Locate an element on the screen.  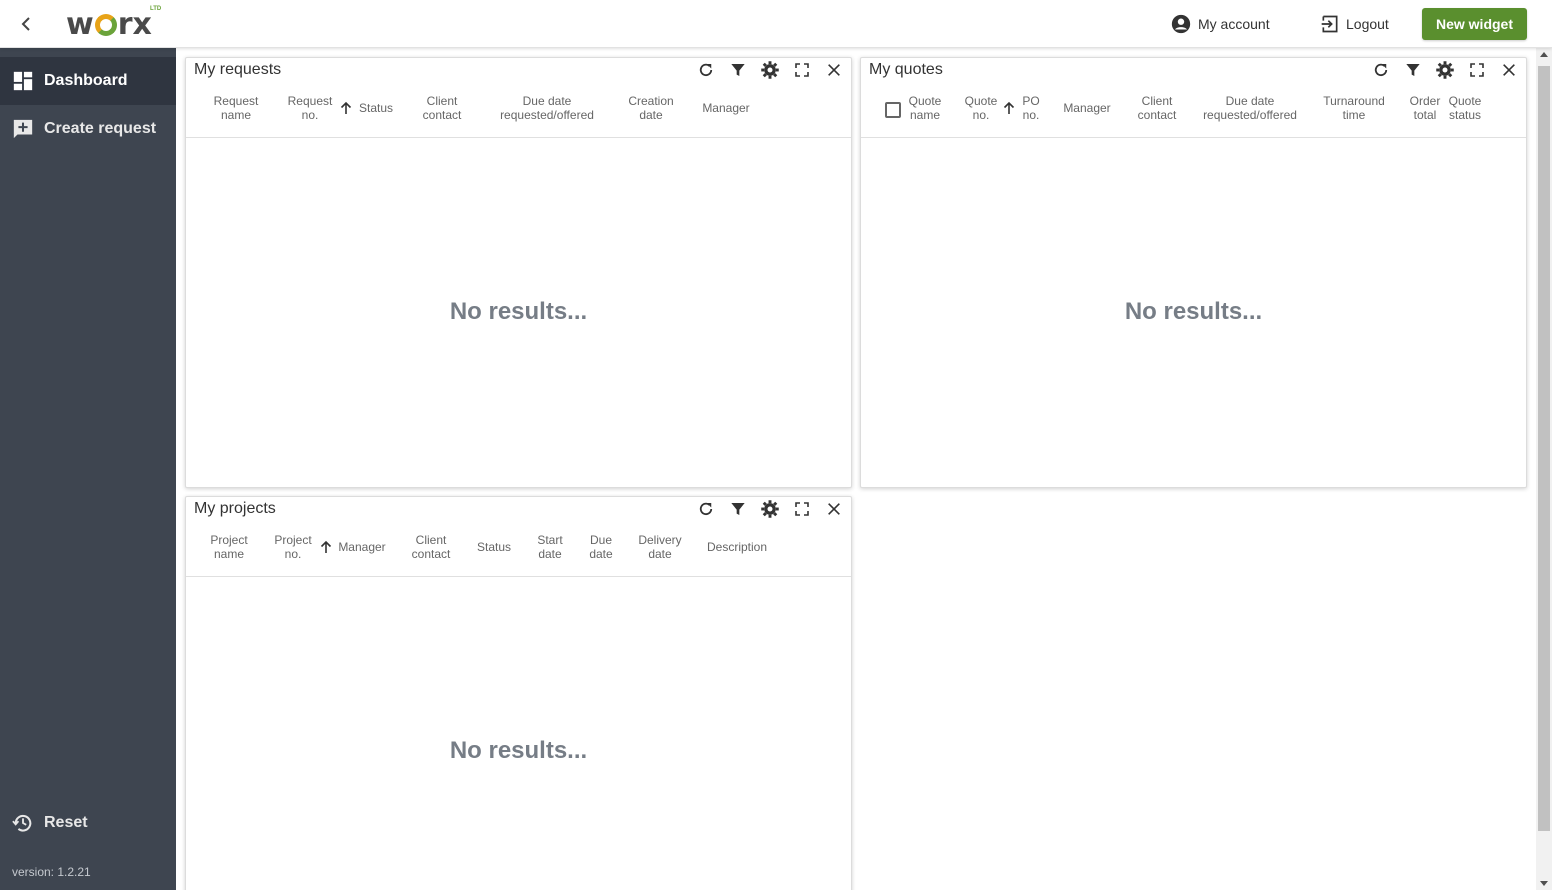
column-header: Quote name is located at coordinates (925, 108).